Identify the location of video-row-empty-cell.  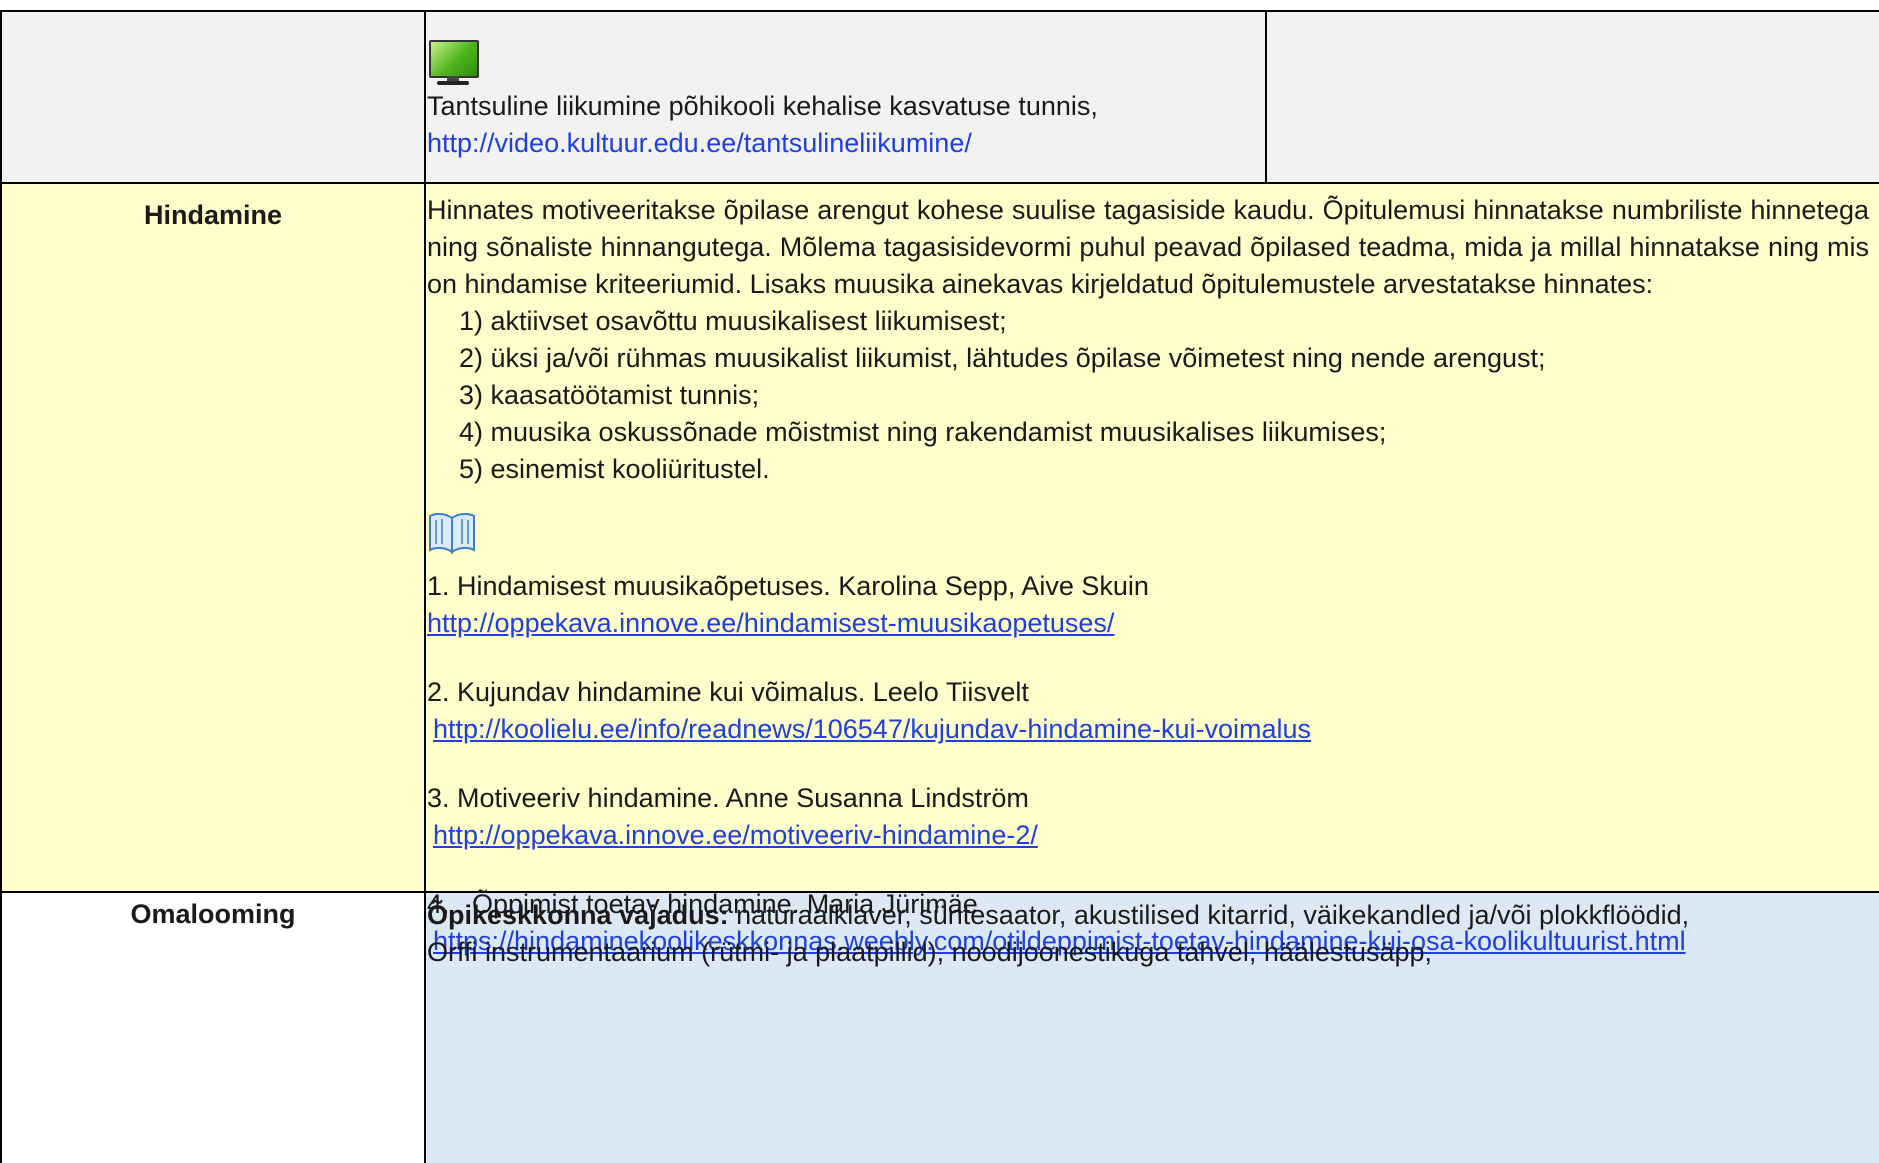
(1573, 97).